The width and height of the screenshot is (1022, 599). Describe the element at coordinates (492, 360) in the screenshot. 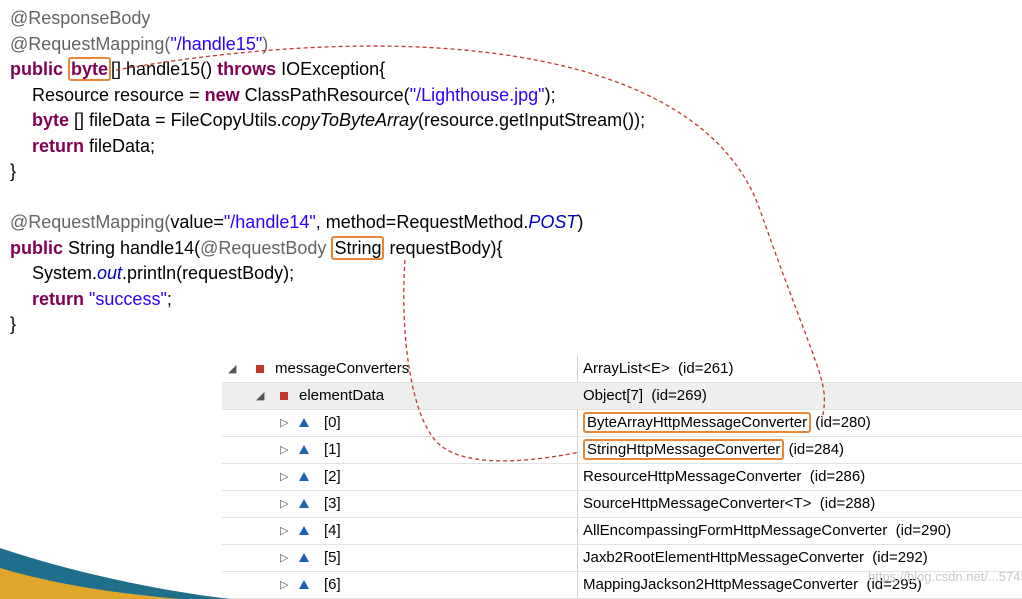

I see `arrow-string-to-stringconverter` at that location.